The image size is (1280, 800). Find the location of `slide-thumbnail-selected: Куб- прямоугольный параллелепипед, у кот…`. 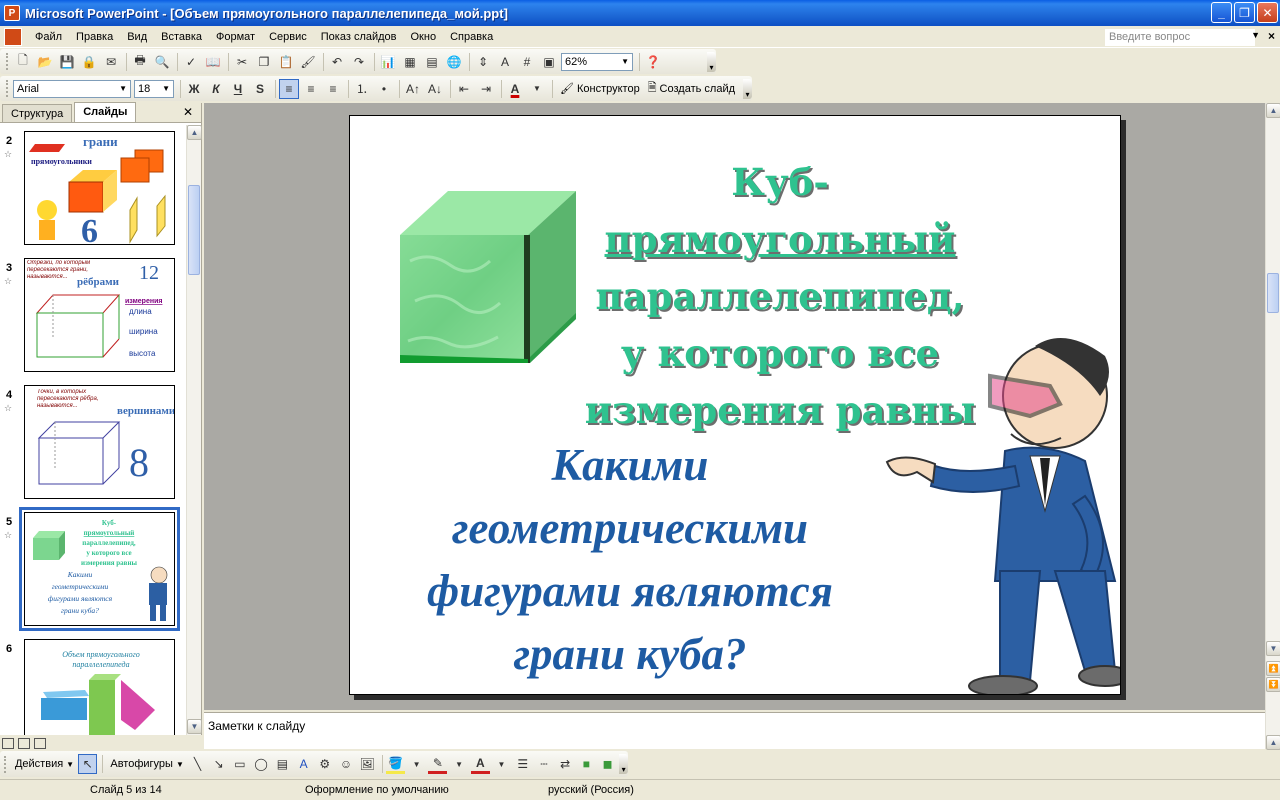

slide-thumbnail-selected: Куб- прямоугольный параллелепипед, у кот… is located at coordinates (99, 569).